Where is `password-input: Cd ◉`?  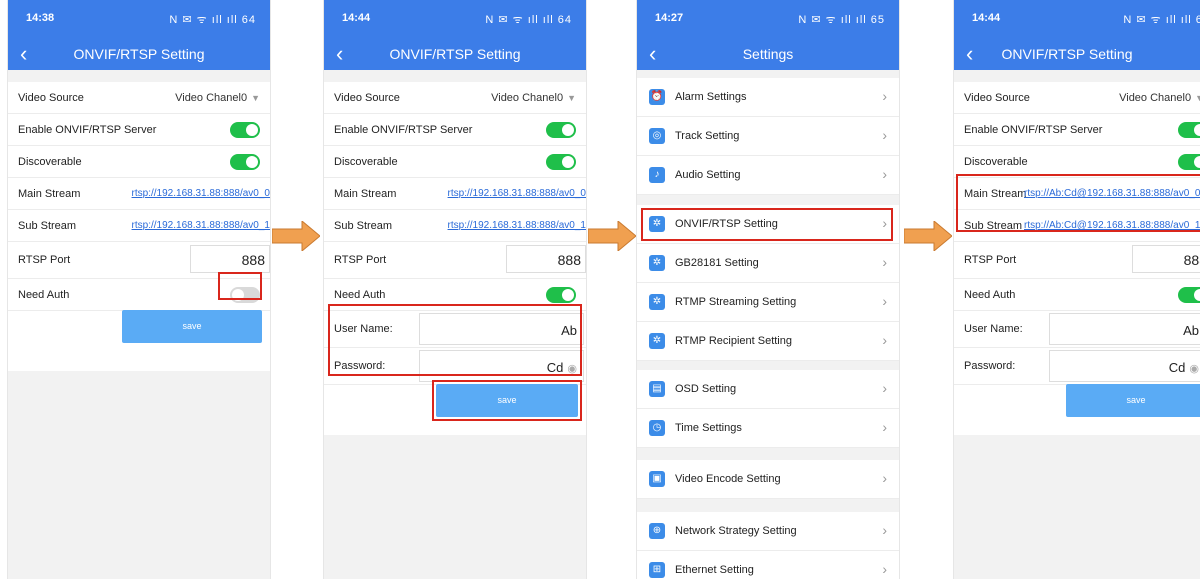 password-input: Cd ◉ is located at coordinates (1124, 366).